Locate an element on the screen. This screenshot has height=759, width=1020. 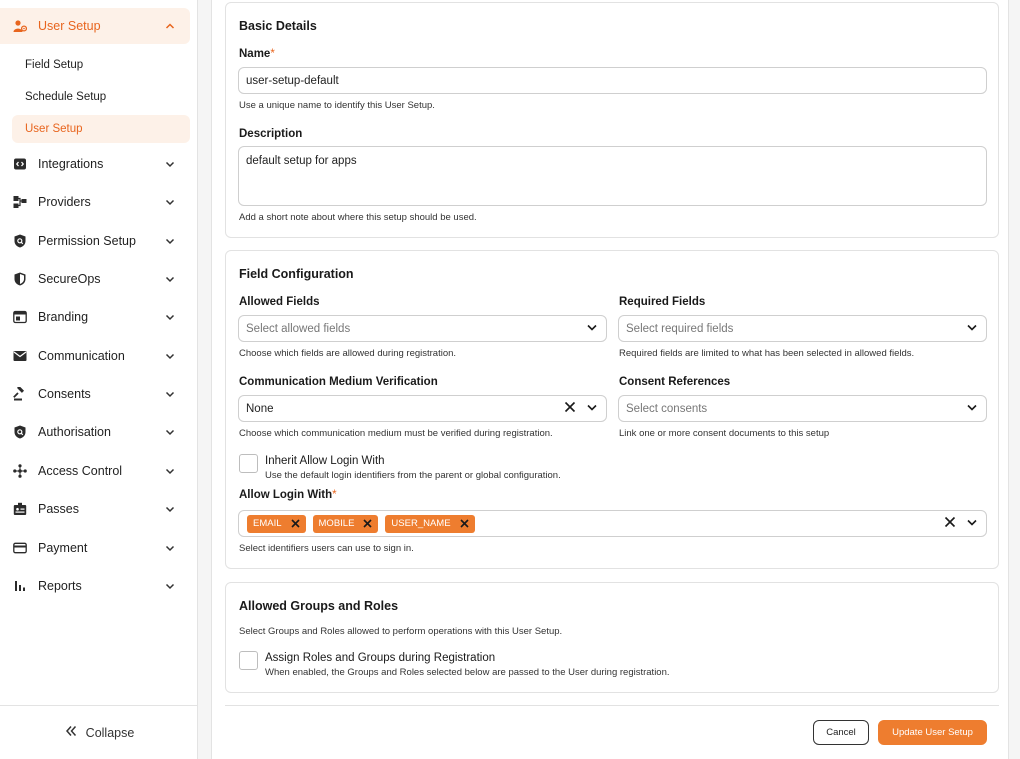
collapse-label: Collapse is located at coordinates (110, 732).